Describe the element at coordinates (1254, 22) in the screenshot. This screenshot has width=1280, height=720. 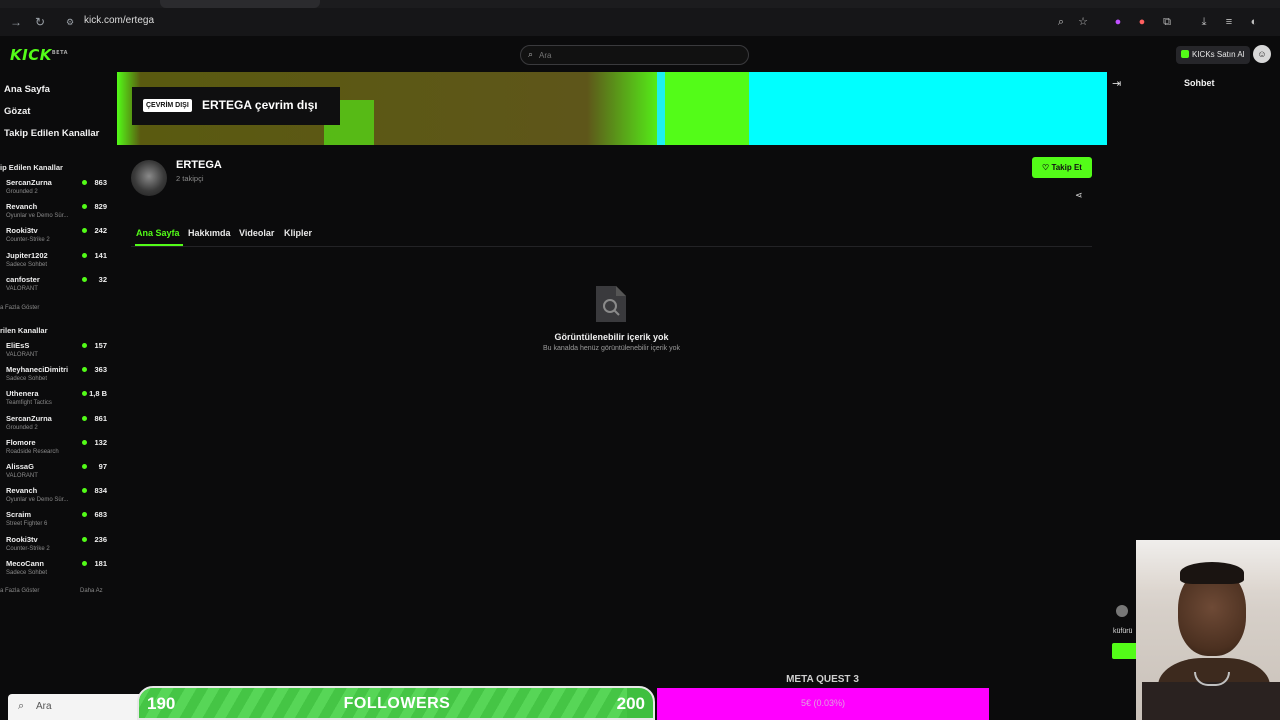
I see `profile-avatar-icon: ◐` at that location.